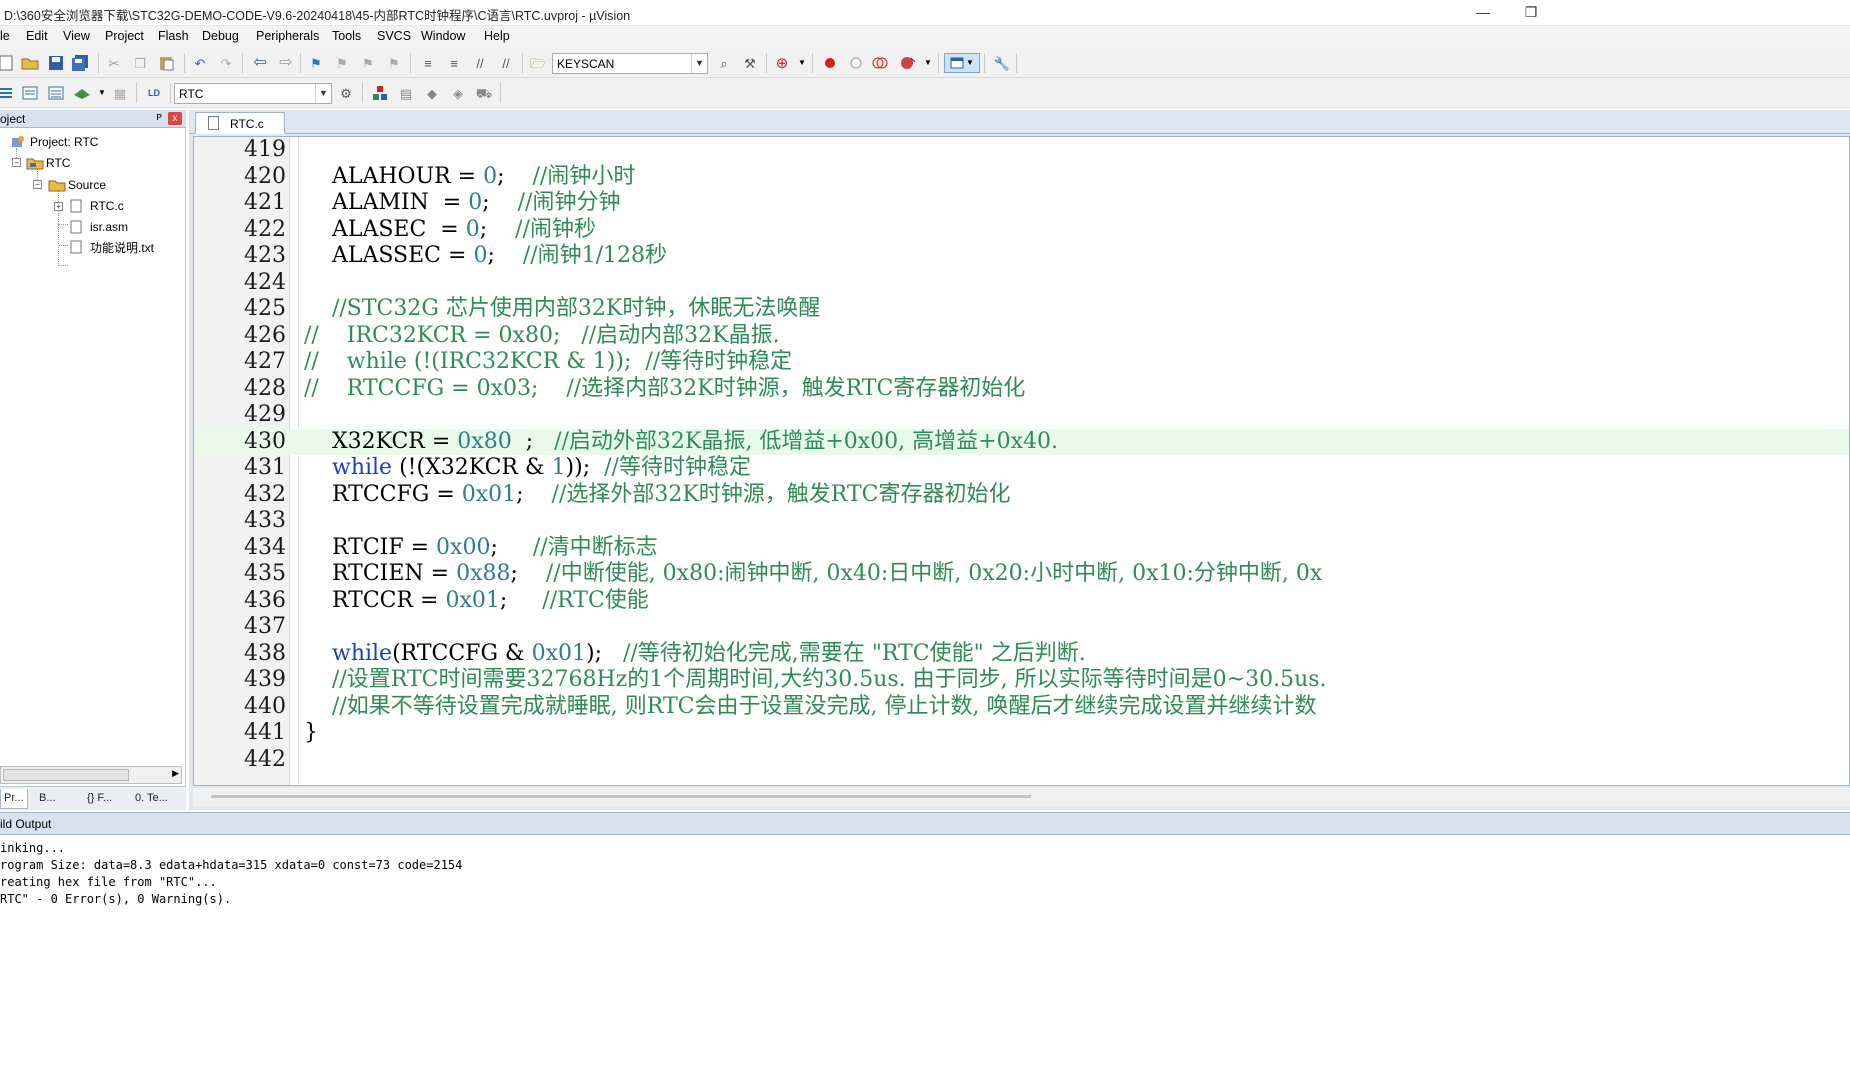 The height and width of the screenshot is (1067, 1850). What do you see at coordinates (454, 63) in the screenshot?
I see `unindent-icon: ≡` at bounding box center [454, 63].